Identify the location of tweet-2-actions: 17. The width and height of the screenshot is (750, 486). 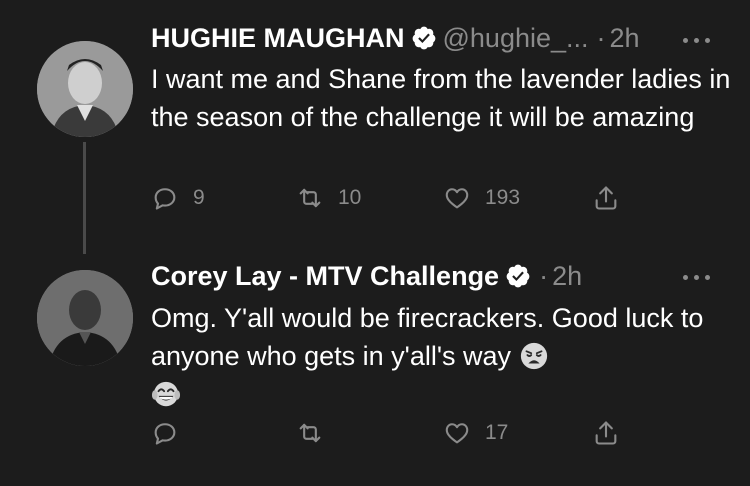
(375, 439).